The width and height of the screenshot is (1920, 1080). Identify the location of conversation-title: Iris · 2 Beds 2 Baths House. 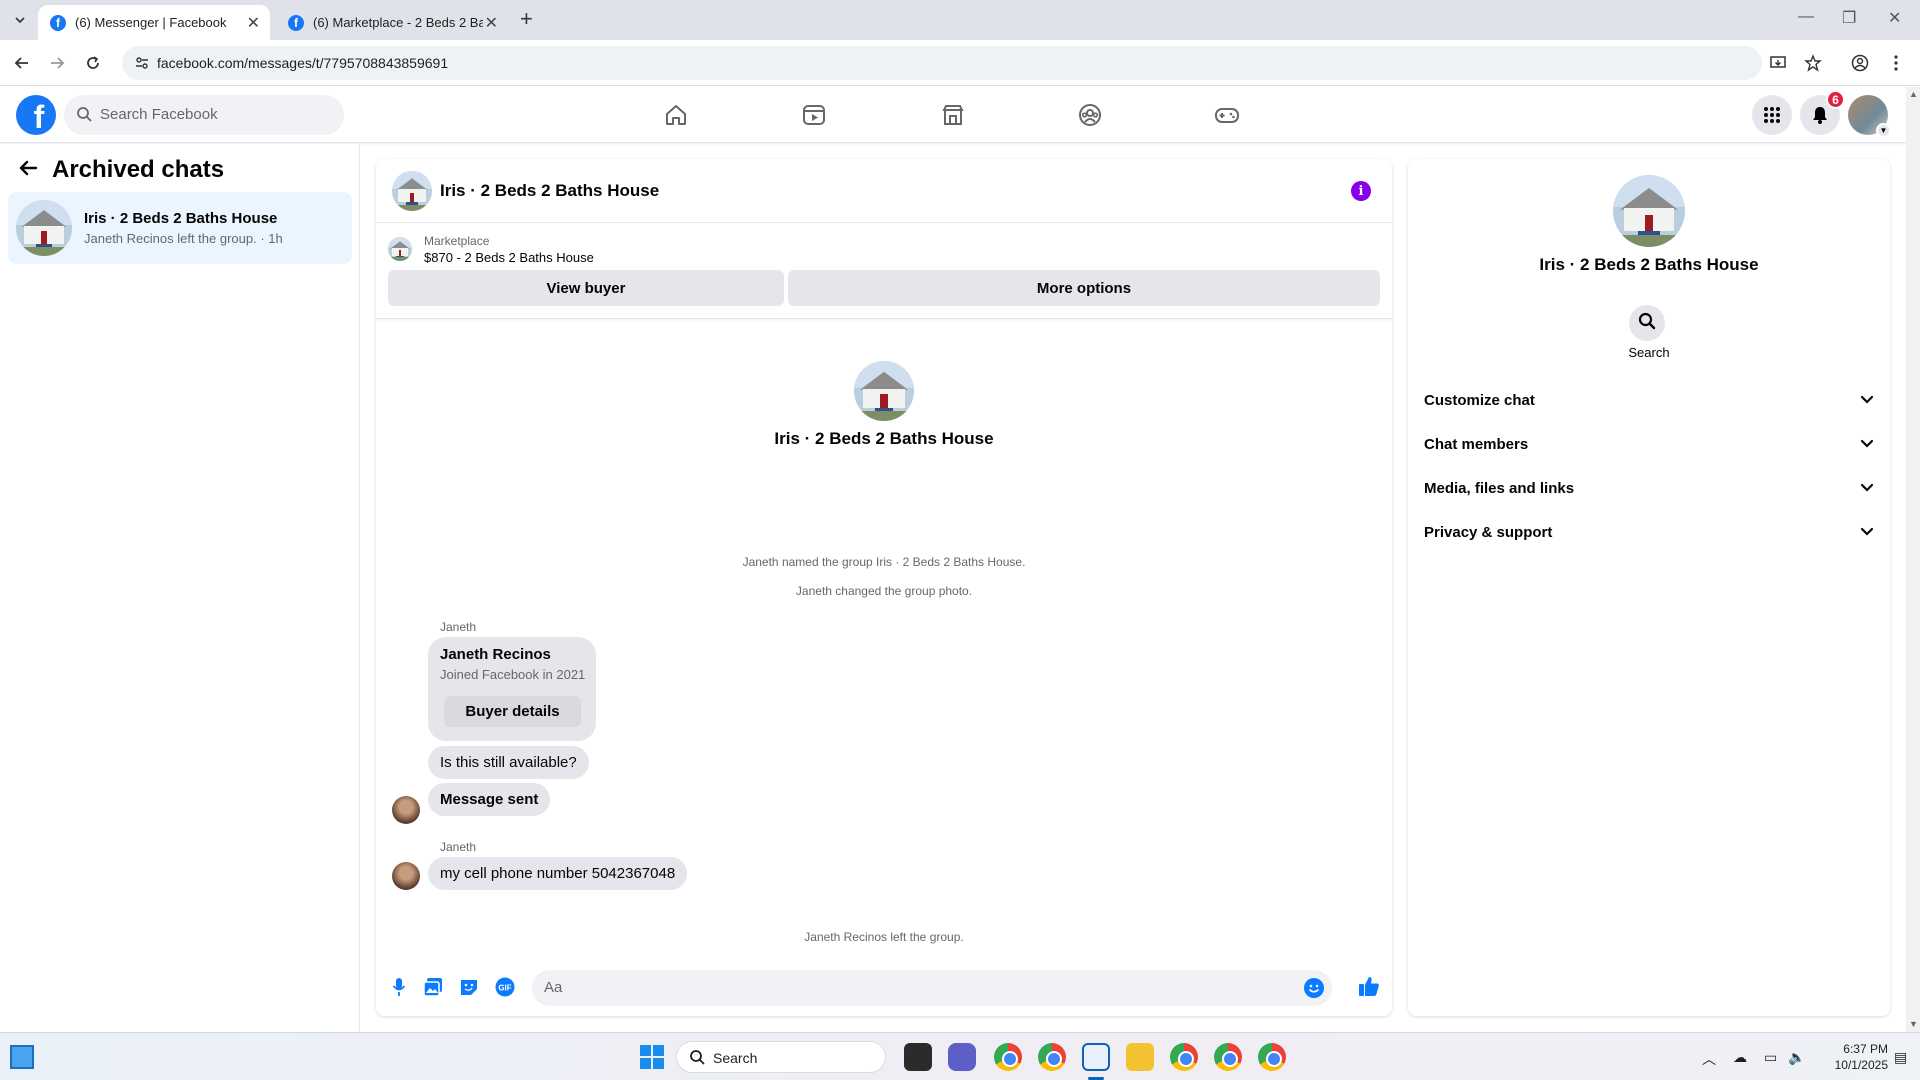
(549, 191).